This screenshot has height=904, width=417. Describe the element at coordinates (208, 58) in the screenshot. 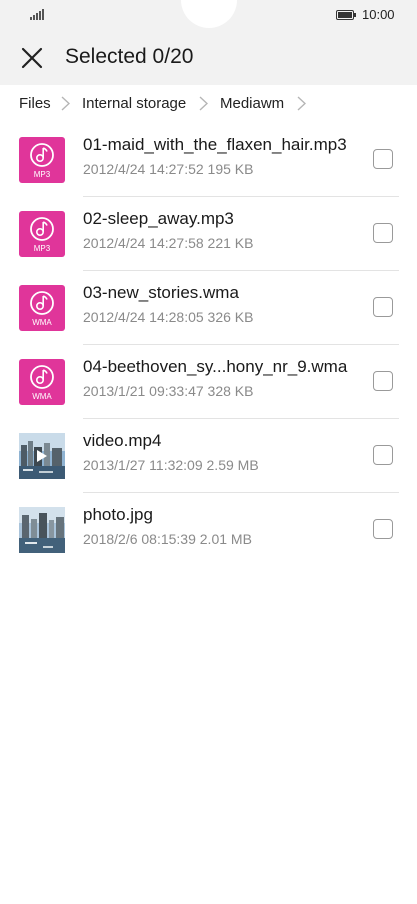

I see `header: Selected 0/20` at that location.